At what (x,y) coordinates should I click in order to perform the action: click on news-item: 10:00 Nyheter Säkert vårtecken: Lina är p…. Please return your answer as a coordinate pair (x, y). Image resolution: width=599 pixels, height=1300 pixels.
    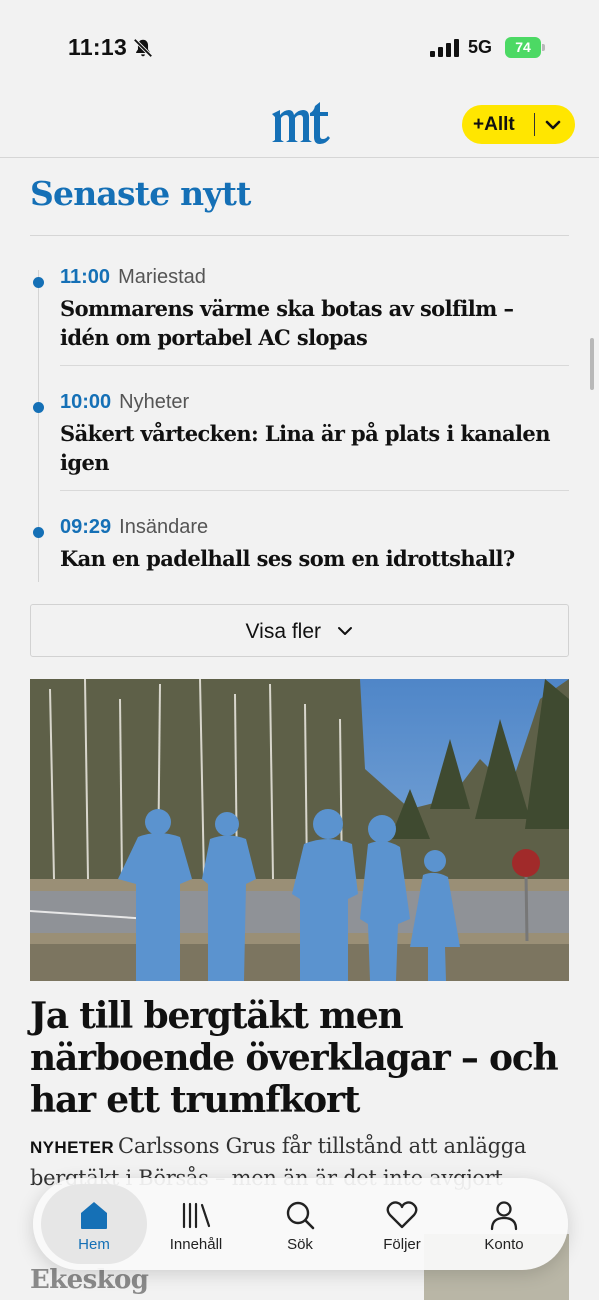
    Looking at the image, I should click on (299, 441).